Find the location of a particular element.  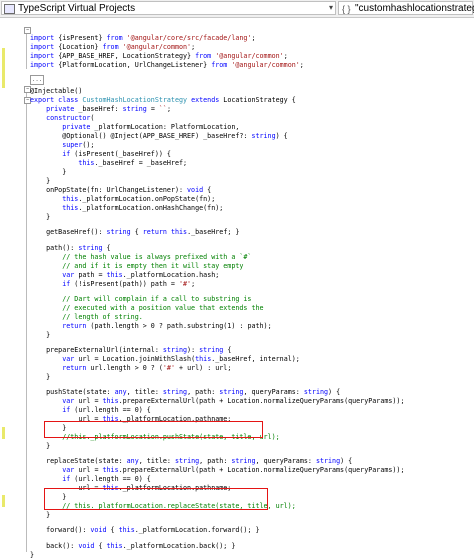

project-icon is located at coordinates (9, 9).